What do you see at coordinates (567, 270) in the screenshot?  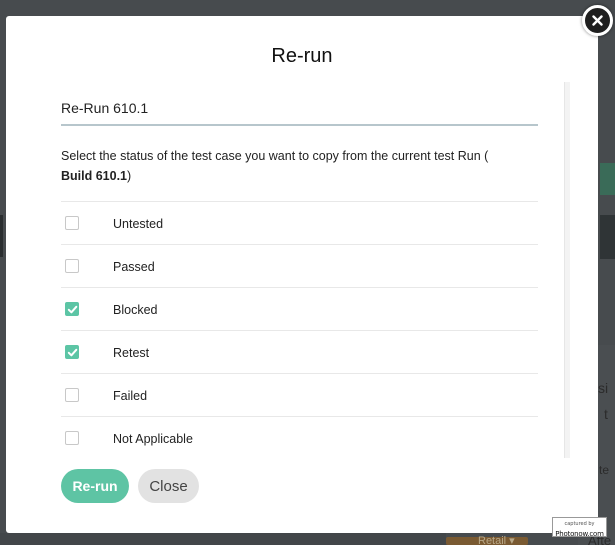 I see `modal-scrollbar` at bounding box center [567, 270].